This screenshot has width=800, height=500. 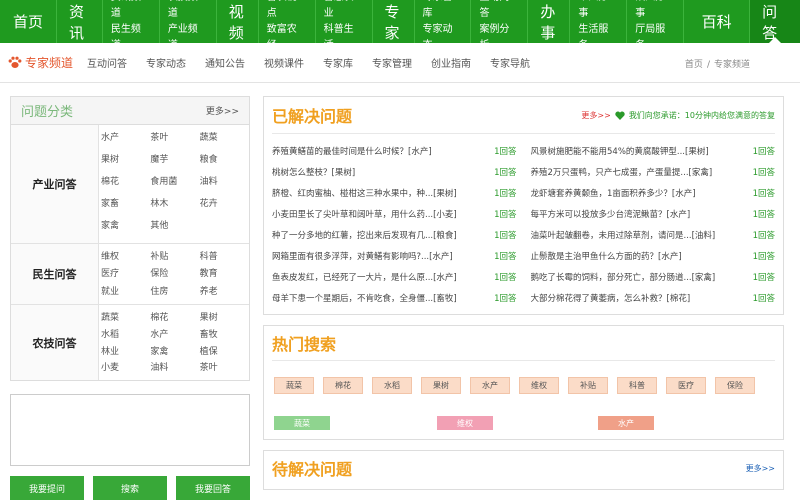 What do you see at coordinates (125, 207) in the screenshot?
I see `category-item: 家畜` at bounding box center [125, 207].